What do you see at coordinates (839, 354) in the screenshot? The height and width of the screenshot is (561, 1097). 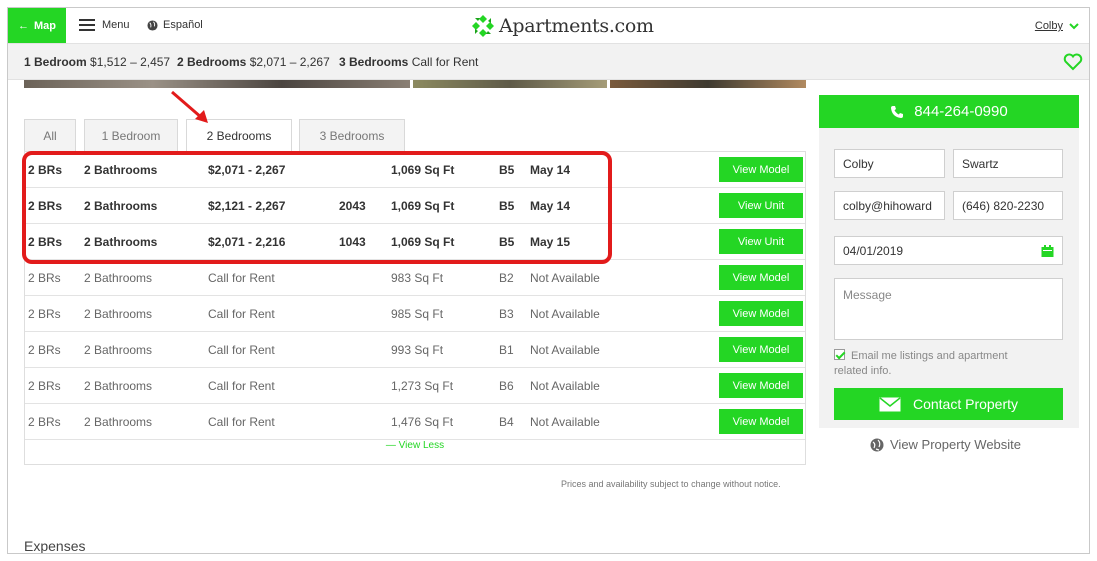 I see `optin-checkbox` at bounding box center [839, 354].